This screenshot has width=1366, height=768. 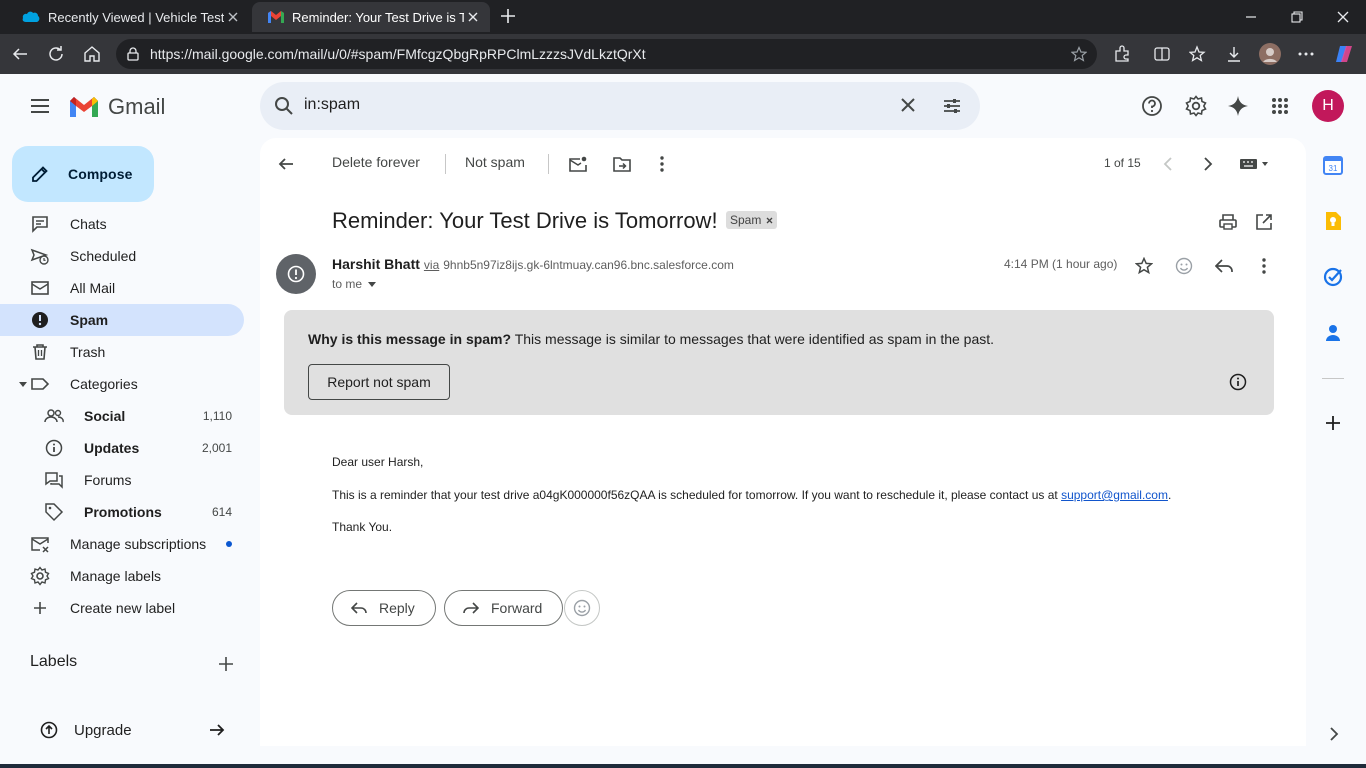 What do you see at coordinates (1333, 333) in the screenshot?
I see `contacts-icon` at bounding box center [1333, 333].